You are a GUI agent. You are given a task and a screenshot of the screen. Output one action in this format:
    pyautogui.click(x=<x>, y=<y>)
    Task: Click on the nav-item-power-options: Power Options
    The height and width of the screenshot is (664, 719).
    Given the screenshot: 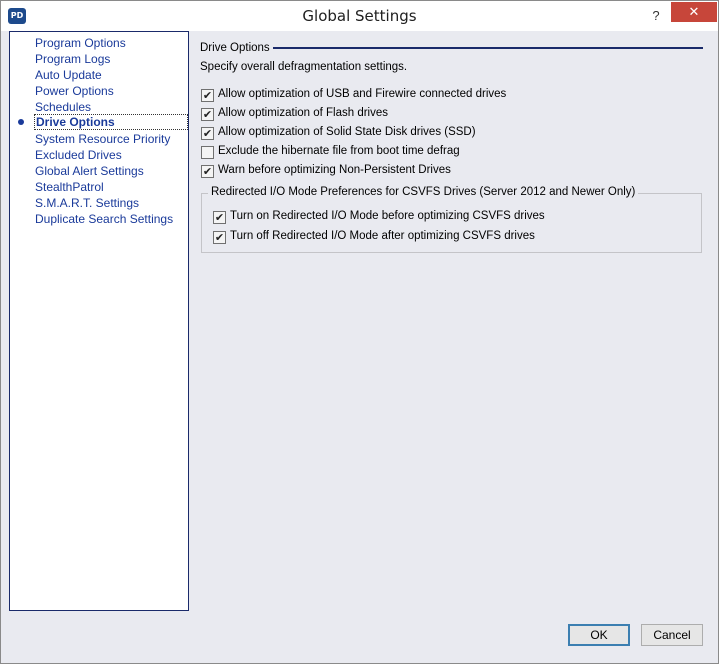 What is the action you would take?
    pyautogui.click(x=74, y=91)
    